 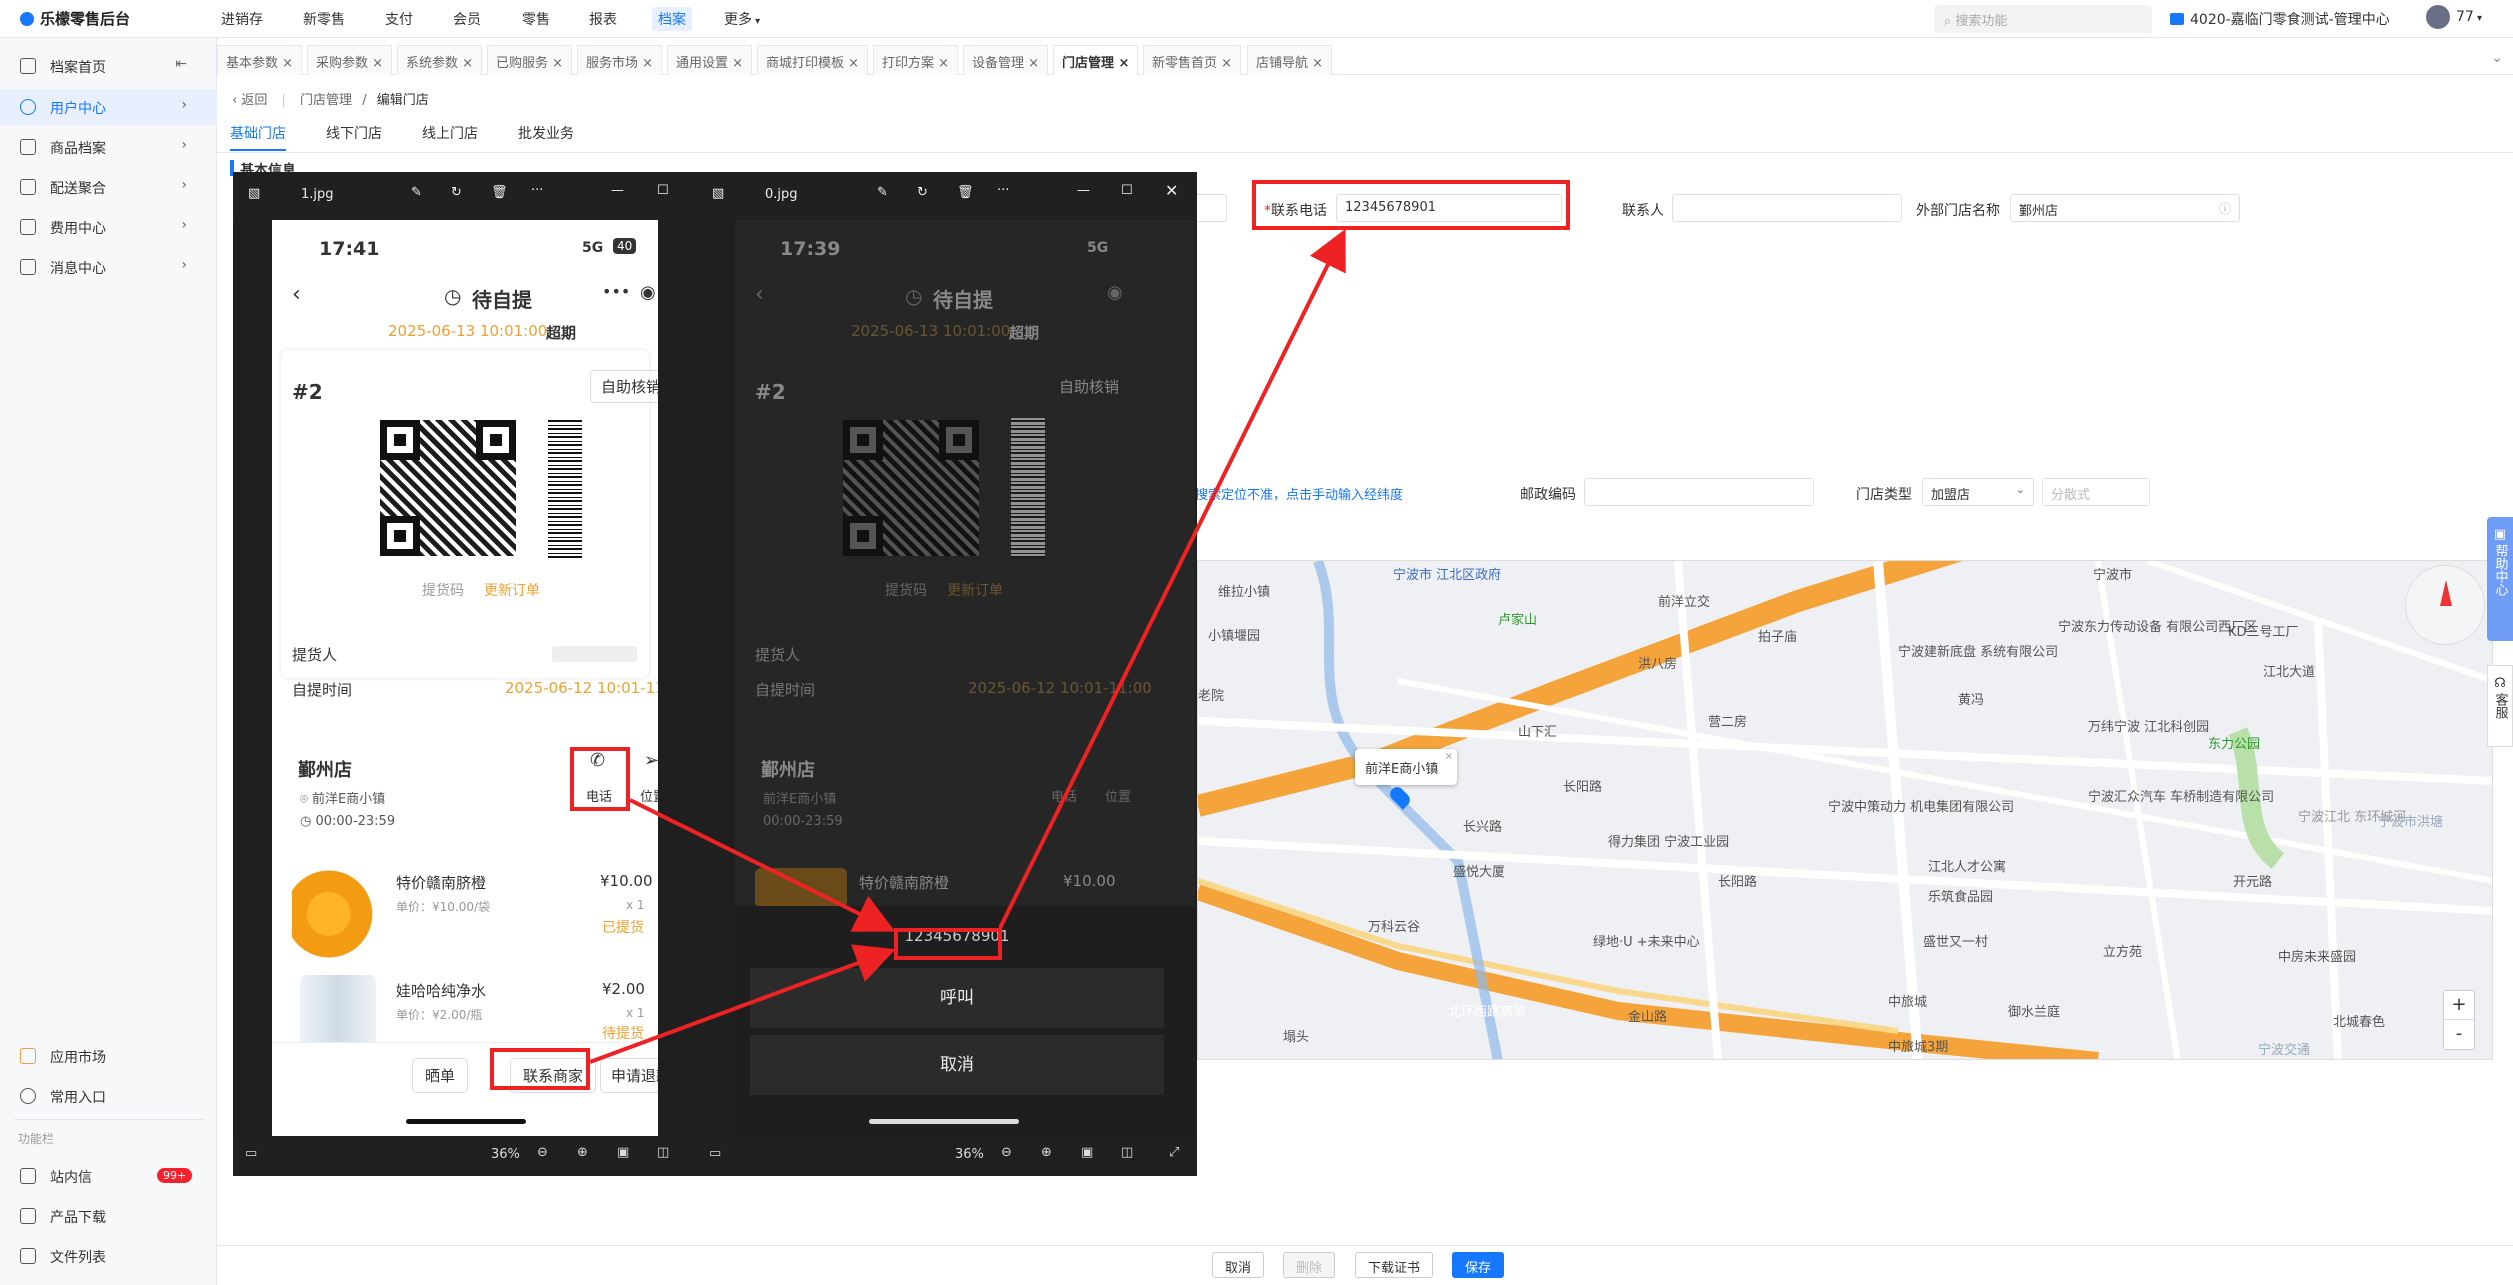 What do you see at coordinates (1394, 1265) in the screenshot?
I see `download-cert-button: 下载证书` at bounding box center [1394, 1265].